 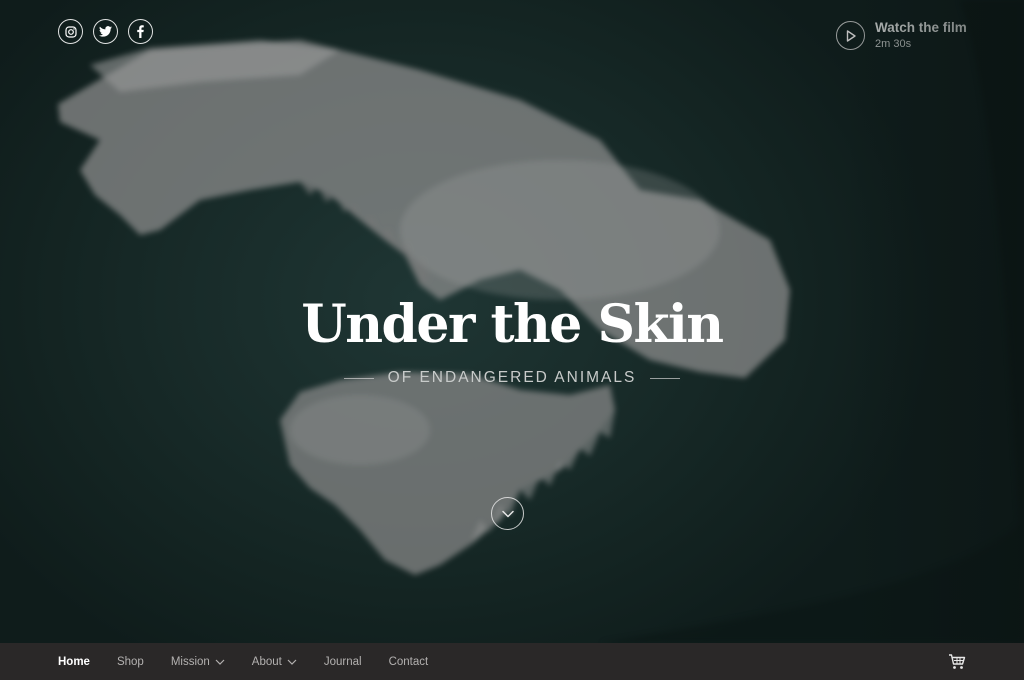 I want to click on instagram-button, so click(x=70, y=31).